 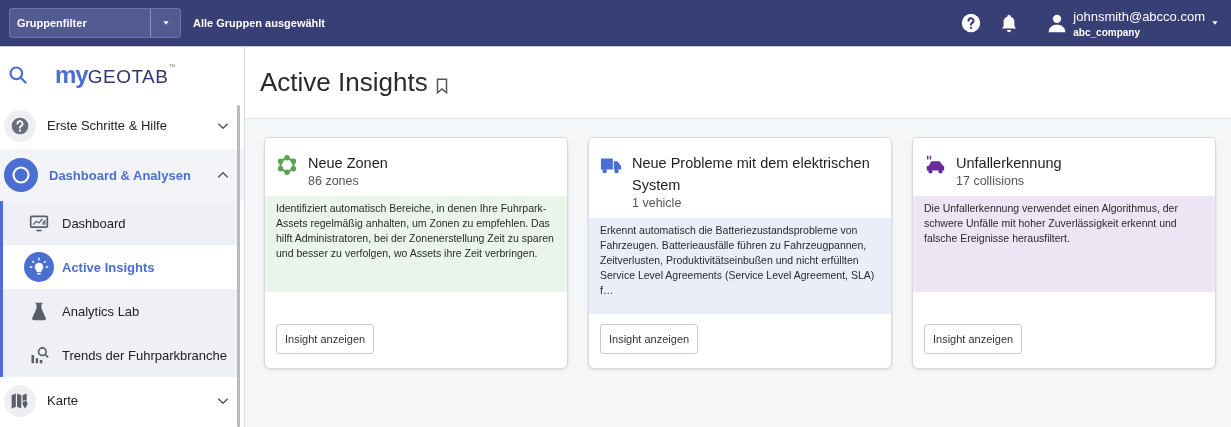 What do you see at coordinates (39, 311) in the screenshot?
I see `flask-icon` at bounding box center [39, 311].